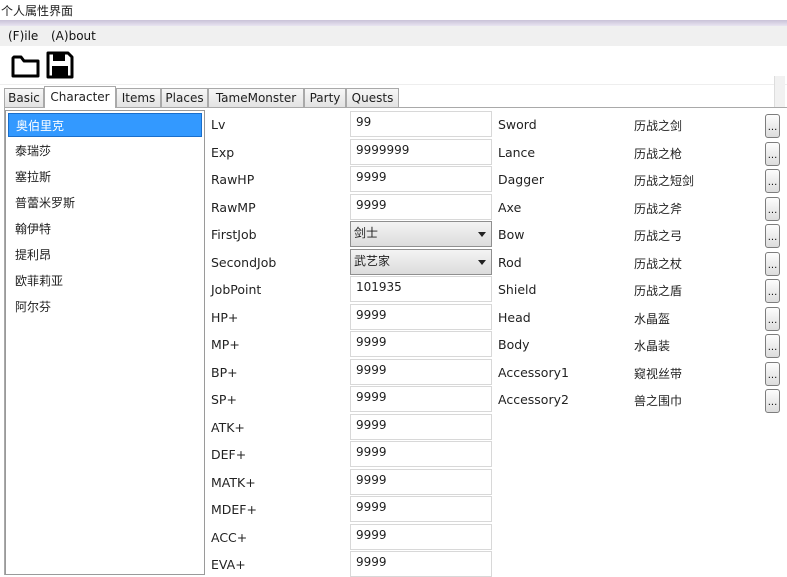  I want to click on stat-label-bp-plus: BP+, so click(224, 372).